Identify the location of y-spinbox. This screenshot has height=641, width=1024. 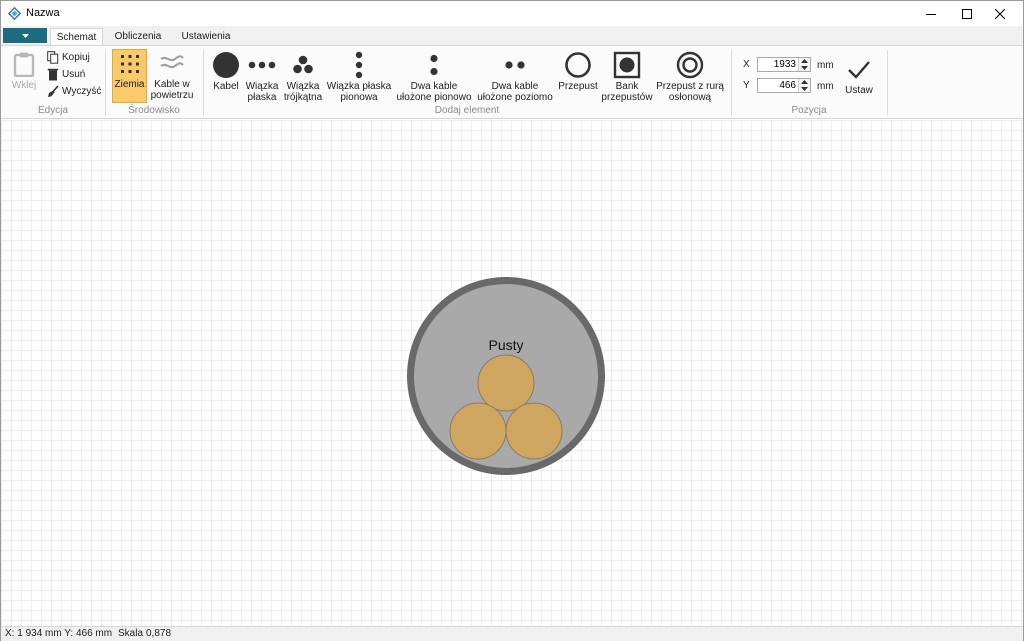
(784, 85).